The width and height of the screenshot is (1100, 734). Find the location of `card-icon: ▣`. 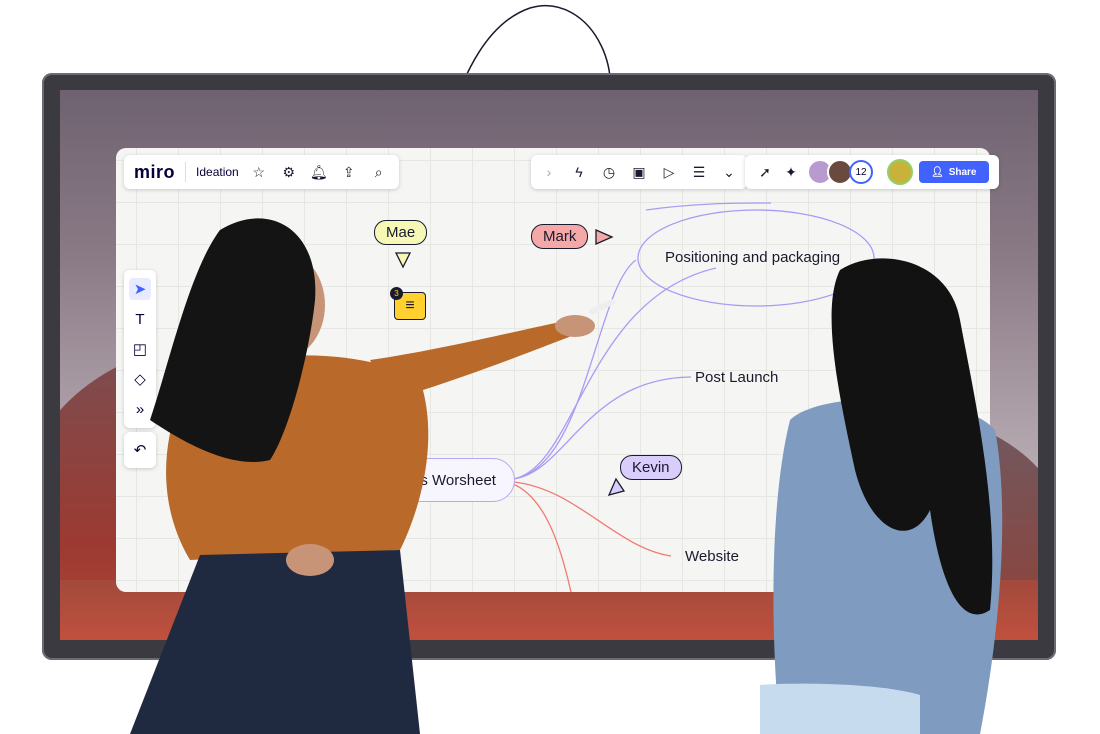

card-icon: ▣ is located at coordinates (639, 172).